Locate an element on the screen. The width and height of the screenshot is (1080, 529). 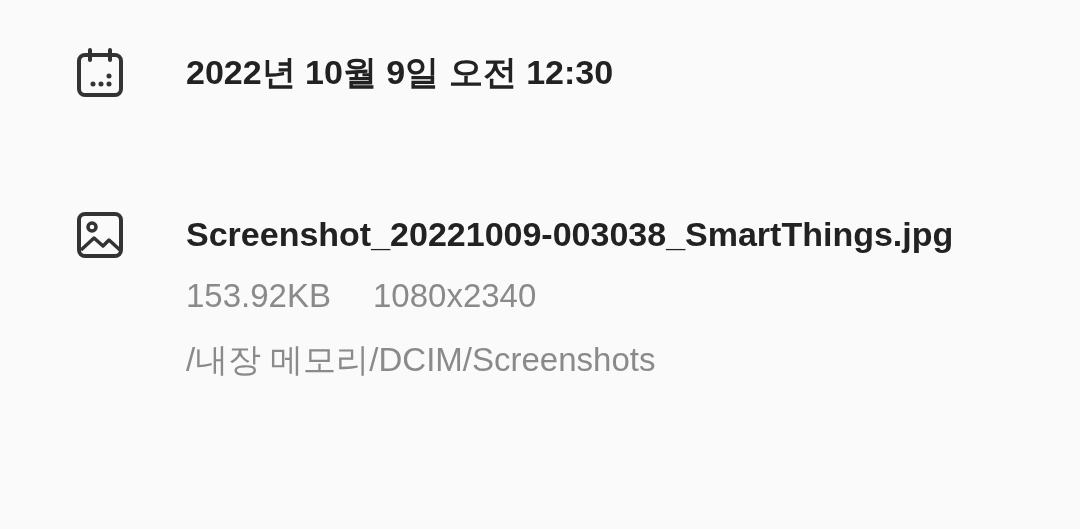
file-path: /내장 메모리/DCIM/Screenshots is located at coordinates (421, 360).